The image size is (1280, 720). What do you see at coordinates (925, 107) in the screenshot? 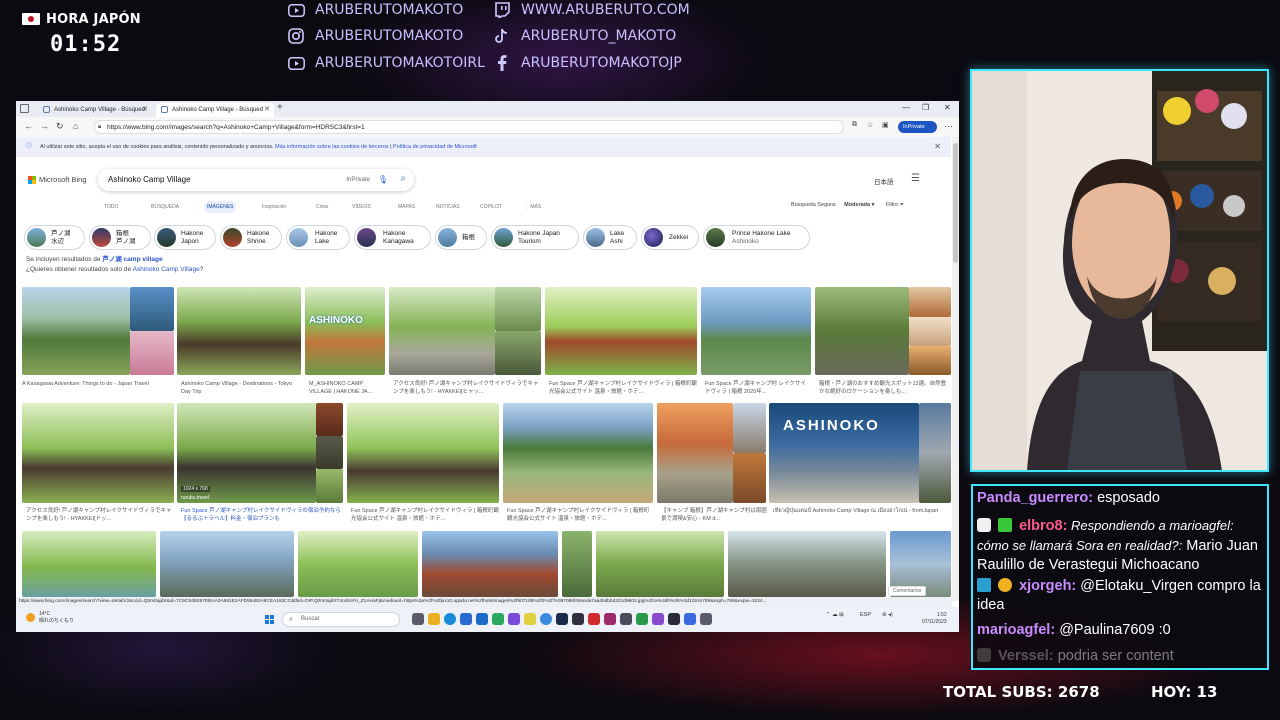
I see `maximize-icon: ❐` at bounding box center [925, 107].